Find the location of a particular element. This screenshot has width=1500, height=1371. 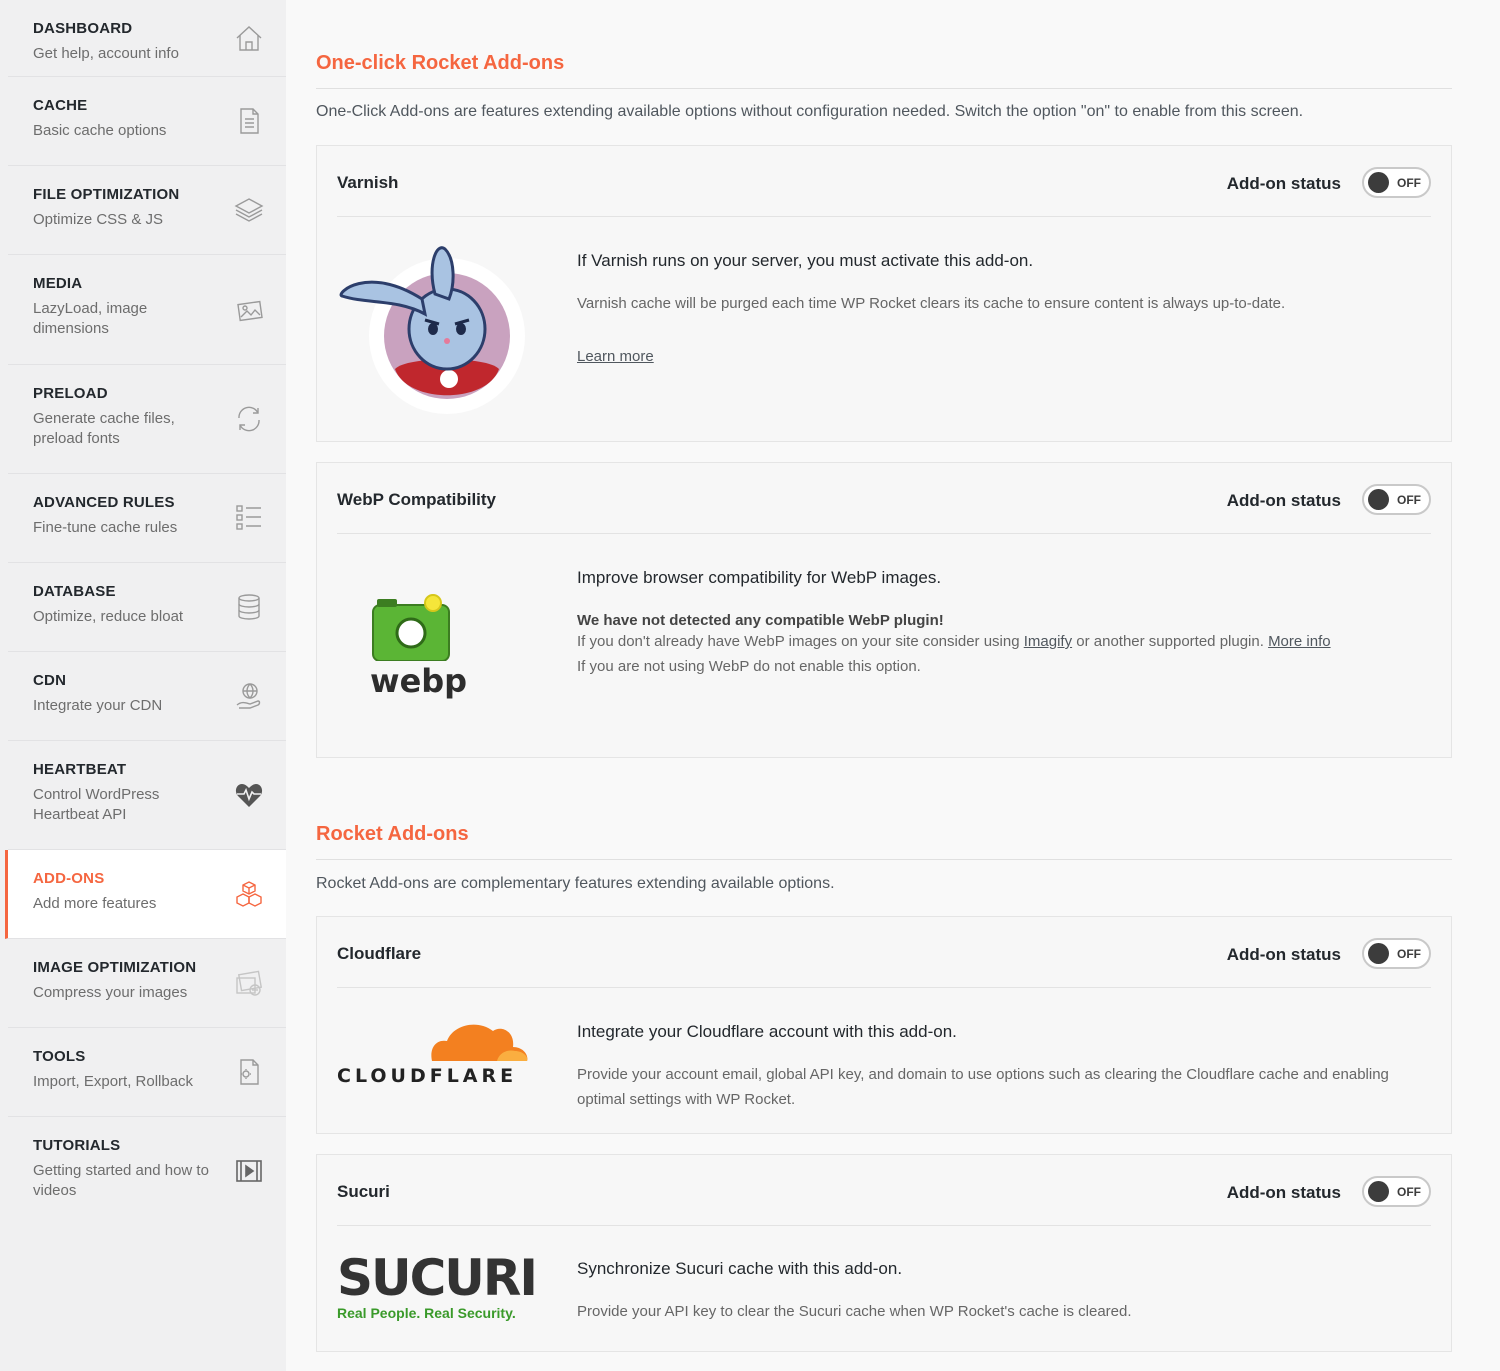

card-header: WebP Compatibility Add-on status OFF is located at coordinates (884, 498).